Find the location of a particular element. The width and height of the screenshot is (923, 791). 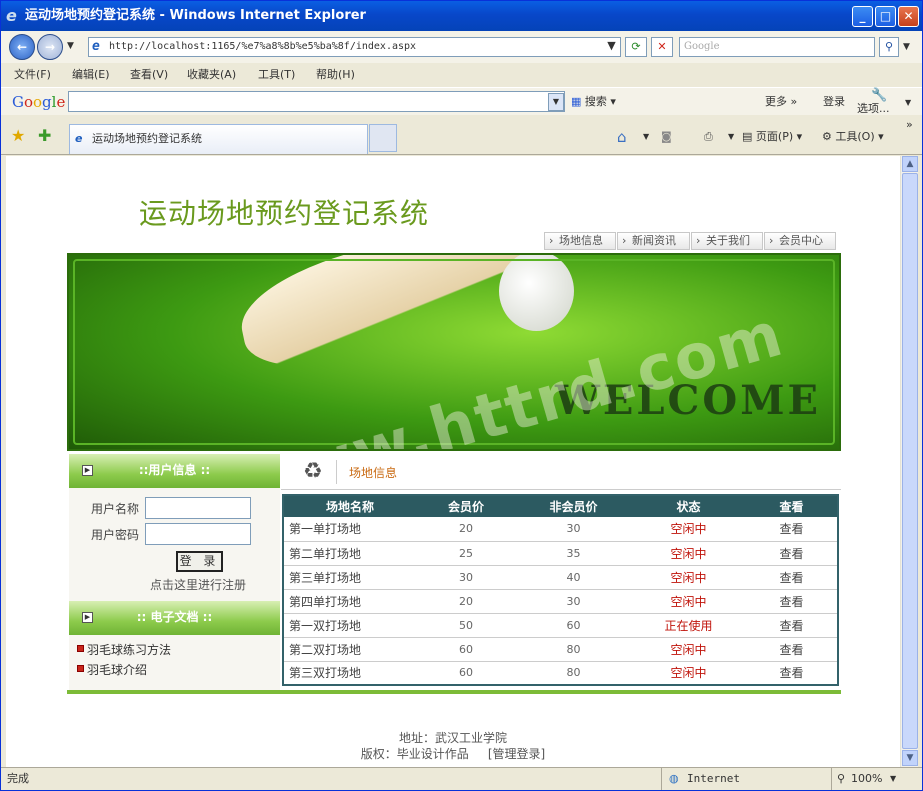

stop-icon: ✕ is located at coordinates (662, 47).